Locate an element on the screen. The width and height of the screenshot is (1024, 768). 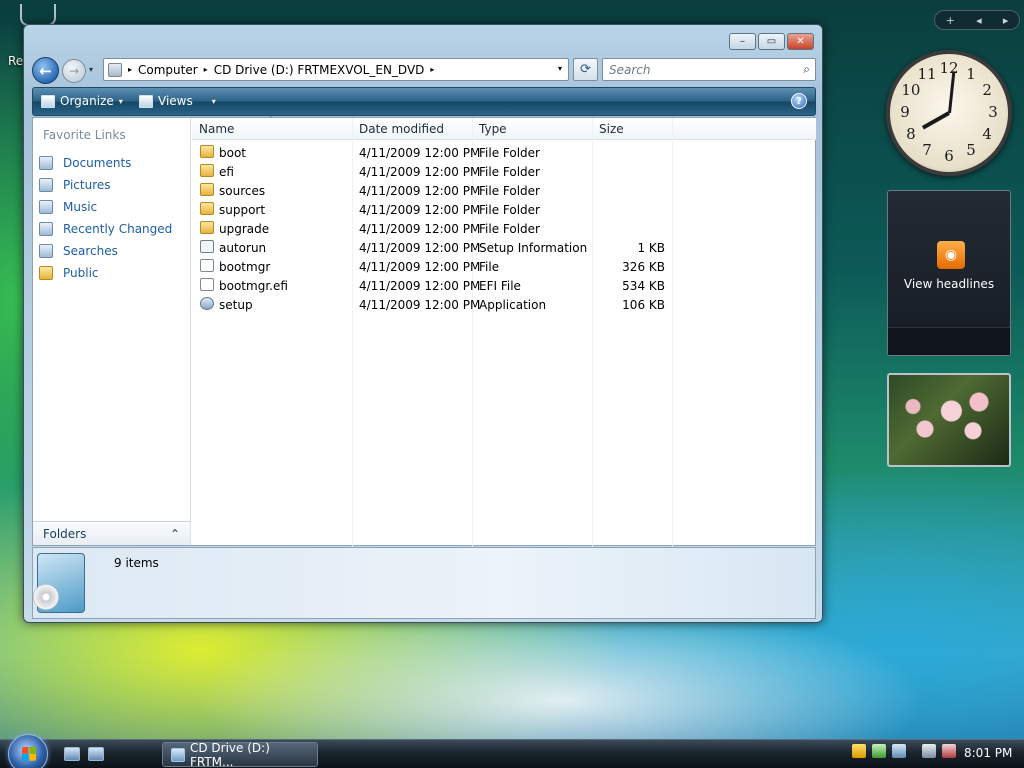
address-dropdown-icon: ▾ is located at coordinates (560, 68).